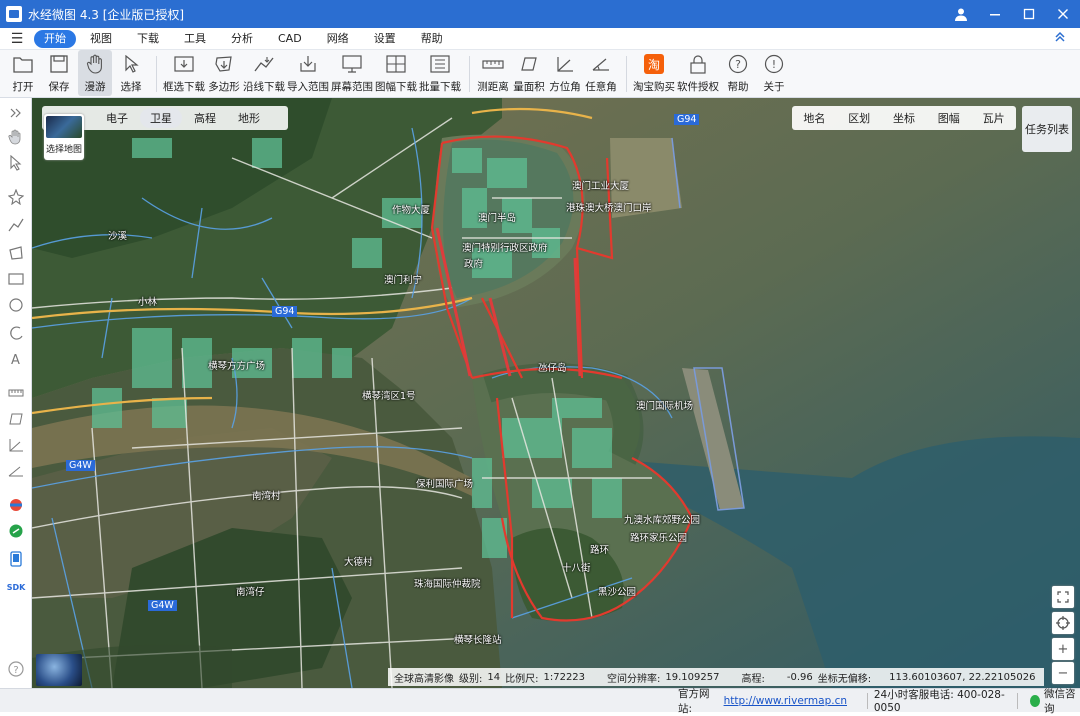 Image resolution: width=1080 pixels, height=716 pixels. I want to click on info-icon: !, so click(774, 64).